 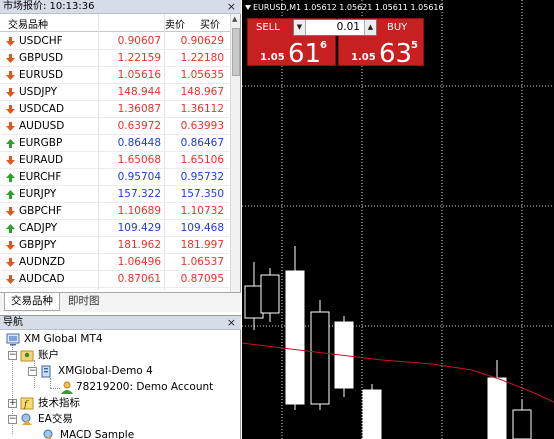 What do you see at coordinates (234, 19) in the screenshot?
I see `scroll-up-icon: ▲` at bounding box center [234, 19].